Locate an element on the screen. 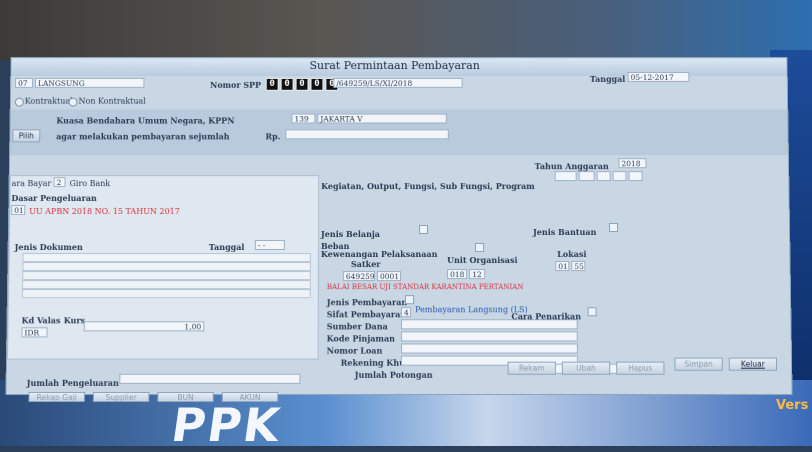  kurs-label: Kurs is located at coordinates (74, 320).